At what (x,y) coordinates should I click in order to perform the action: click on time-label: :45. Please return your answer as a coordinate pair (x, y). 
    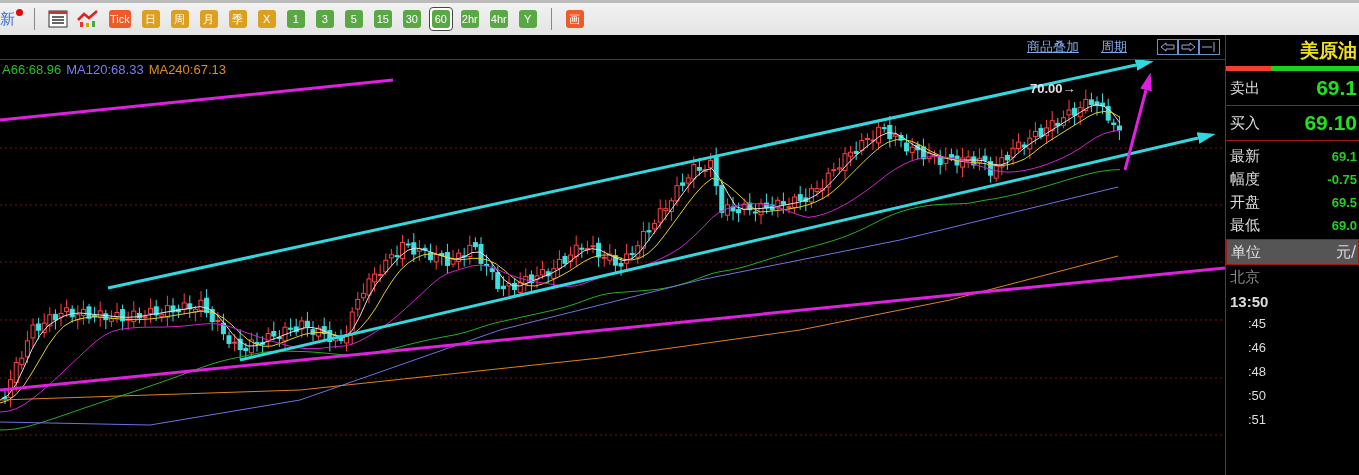
    Looking at the image, I should click on (1257, 324).